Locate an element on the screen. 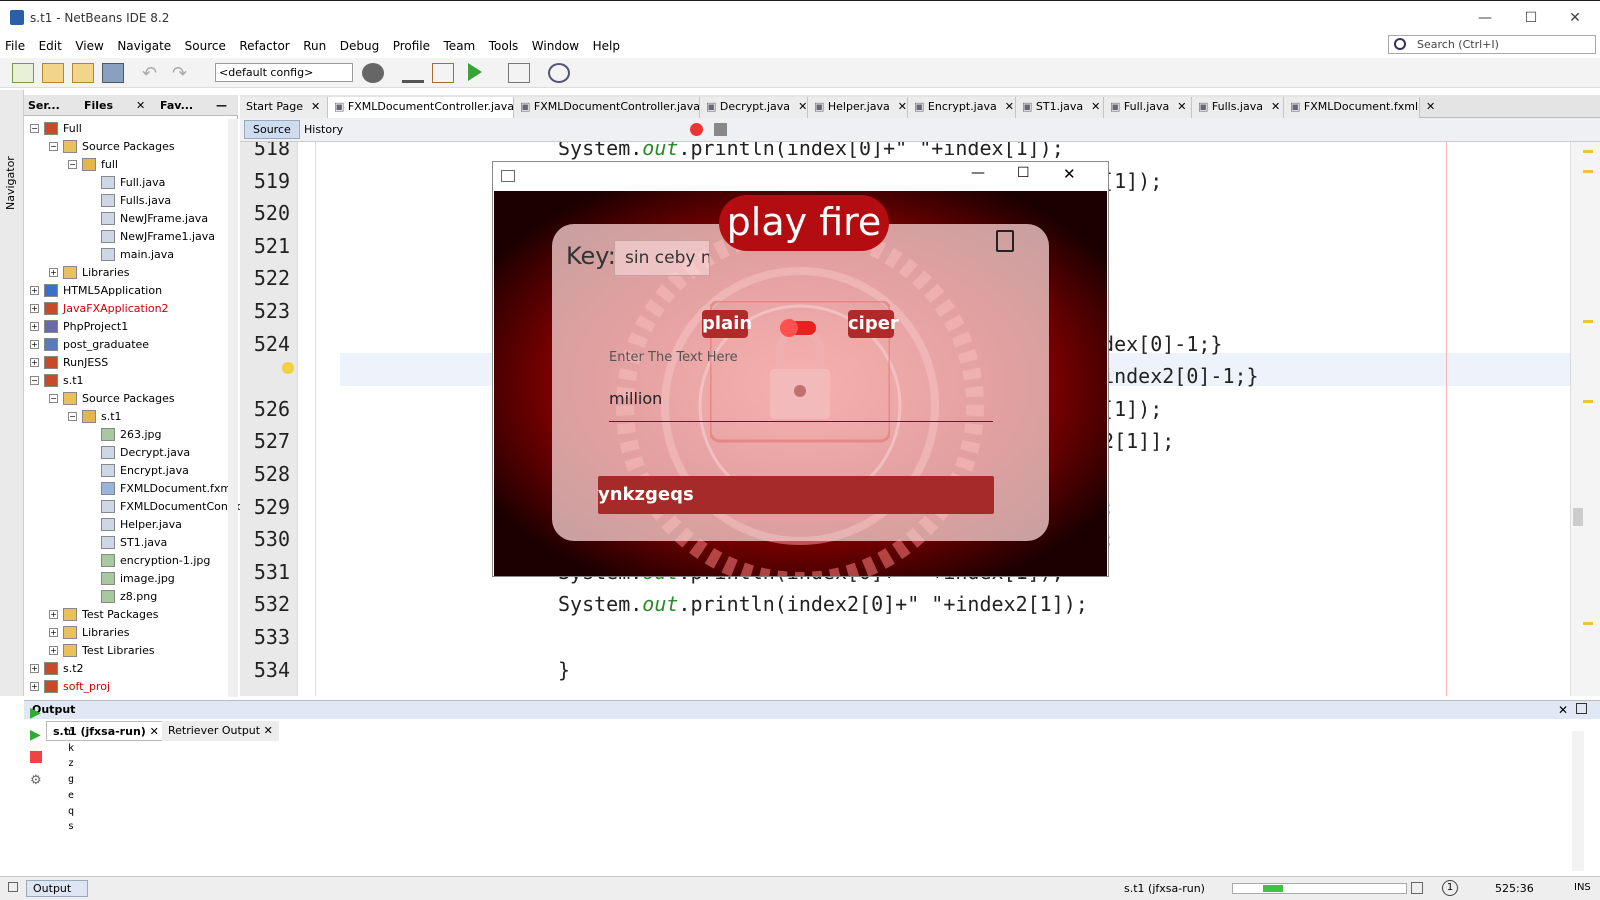 The height and width of the screenshot is (900, 1600). mode-toggle is located at coordinates (798, 328).